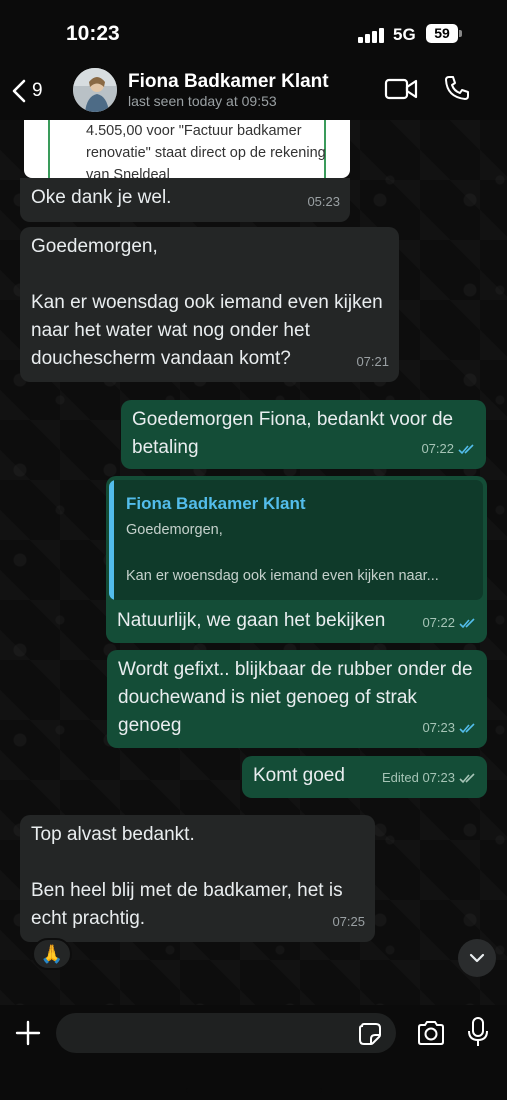 The width and height of the screenshot is (507, 1100). I want to click on message-bubble-incoming: Oke dank je wel. 05:23, so click(185, 200).